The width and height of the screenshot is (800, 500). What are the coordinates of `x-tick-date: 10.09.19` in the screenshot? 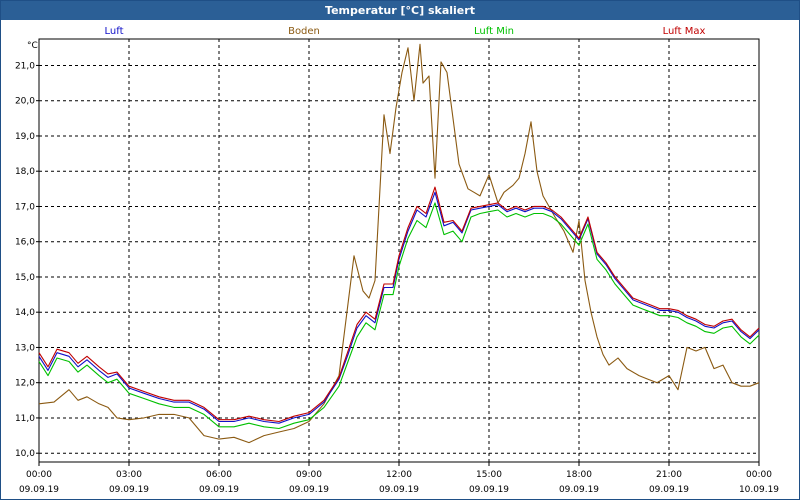 It's located at (759, 490).